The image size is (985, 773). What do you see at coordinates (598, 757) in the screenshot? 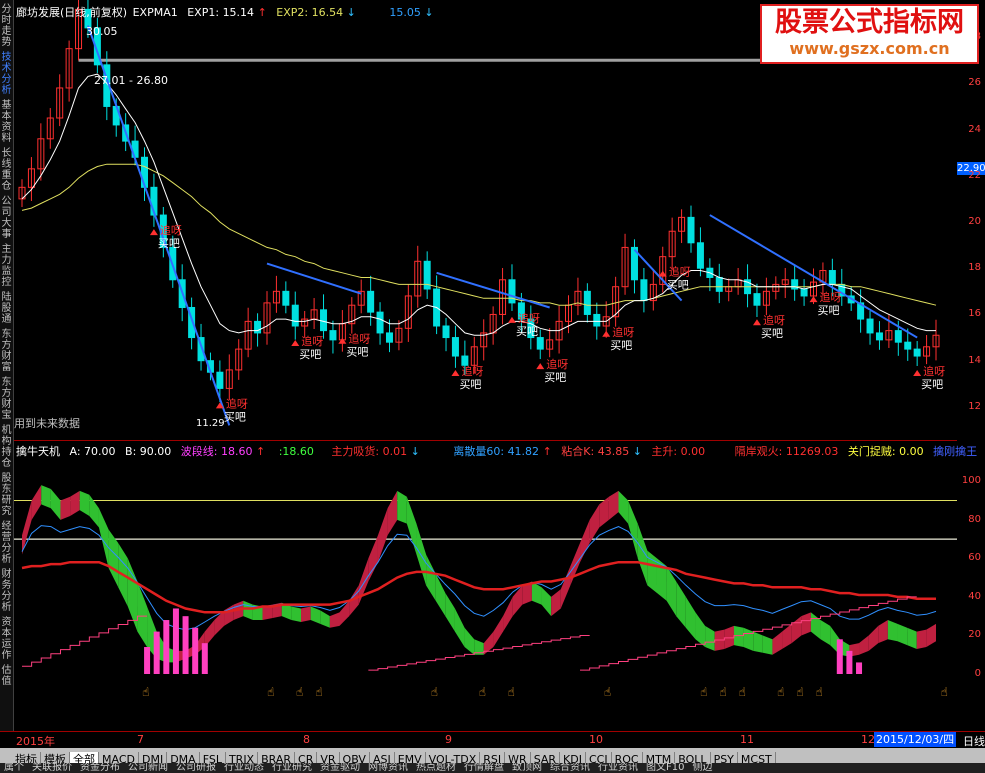
I see `indicator-tab-cci: CCI` at bounding box center [598, 757].